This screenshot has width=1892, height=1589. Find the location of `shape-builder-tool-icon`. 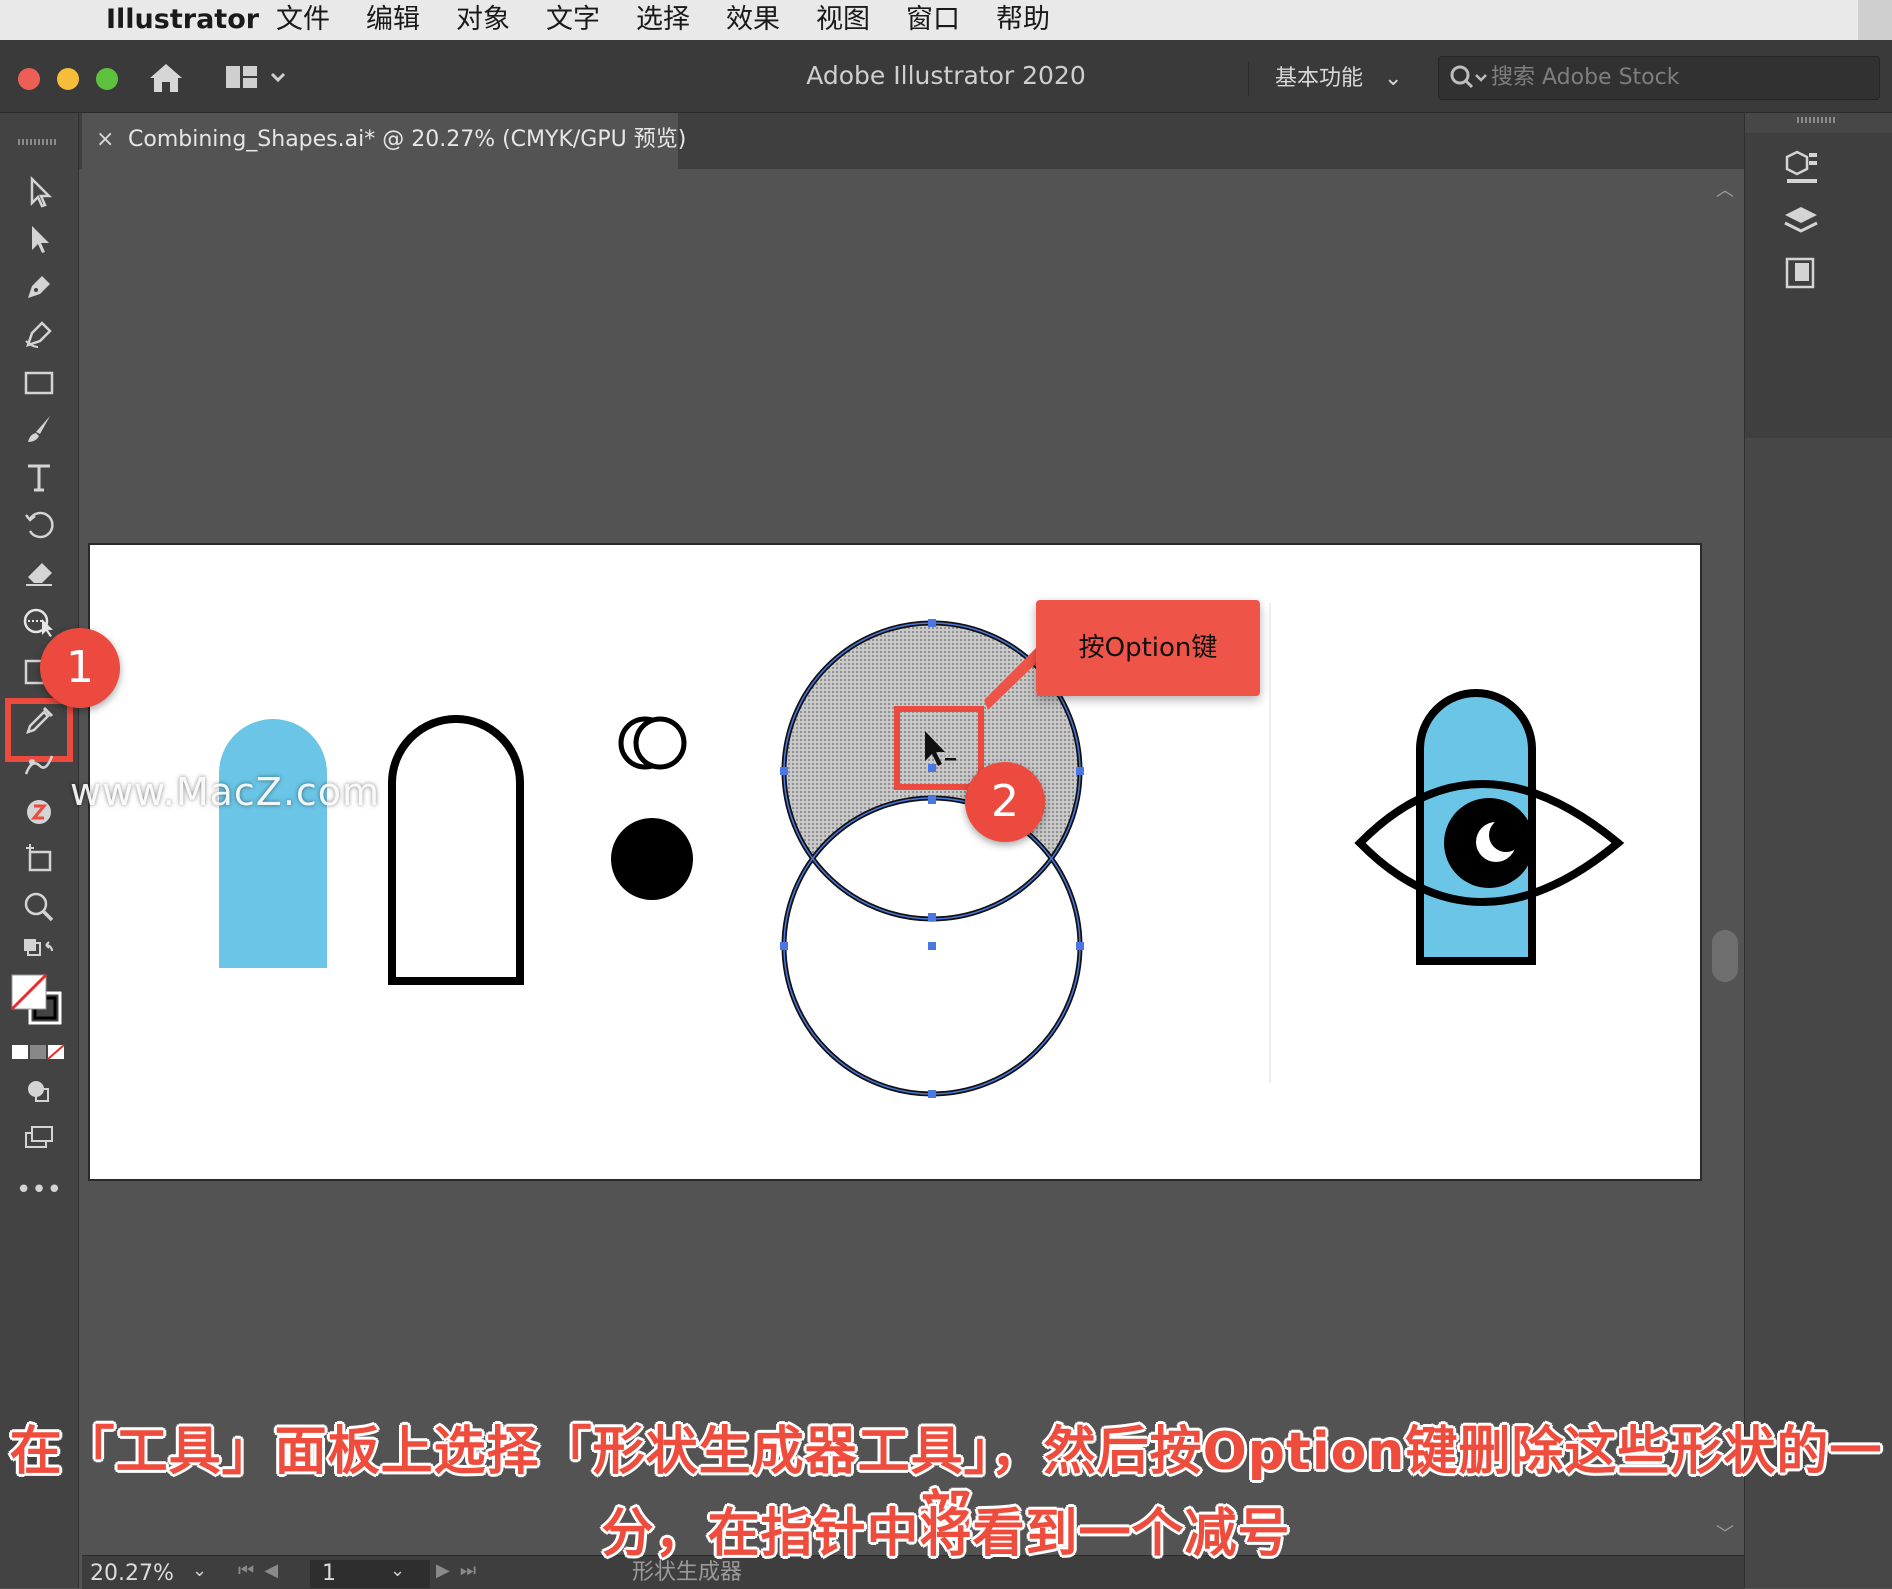

shape-builder-tool-icon is located at coordinates (39, 622).